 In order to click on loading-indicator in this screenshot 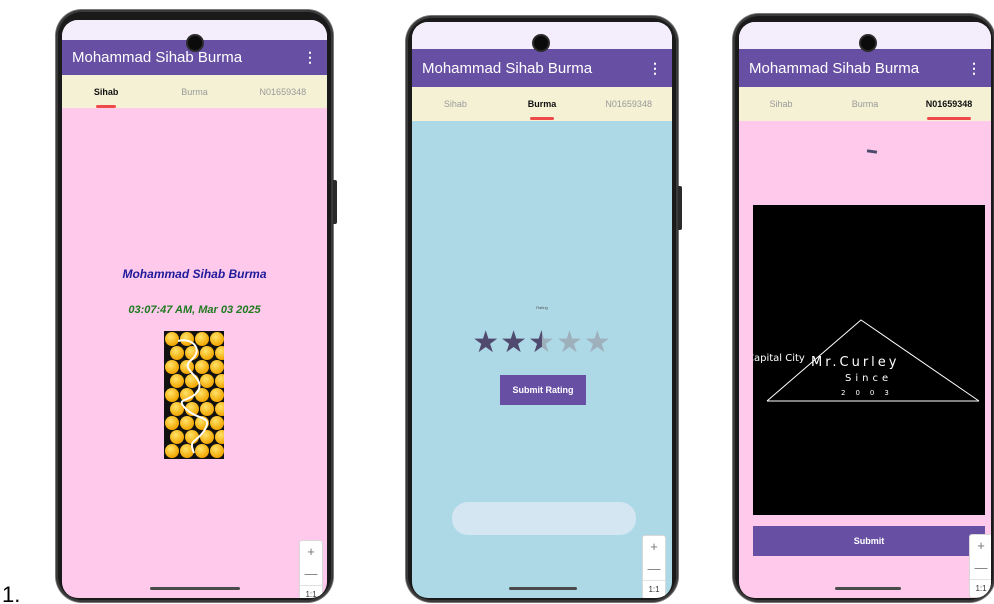, I will do `click(872, 151)`.